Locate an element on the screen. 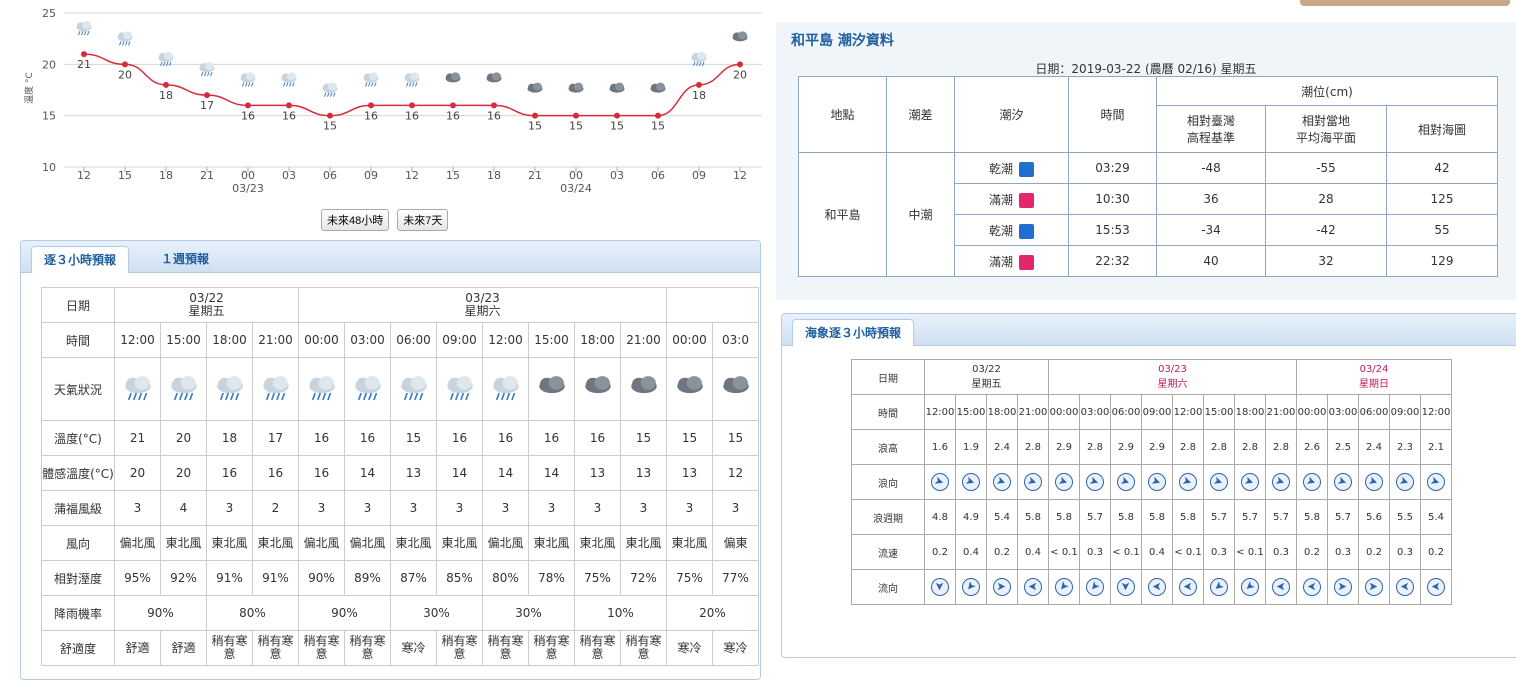  row-label: 時間 is located at coordinates (78, 340).